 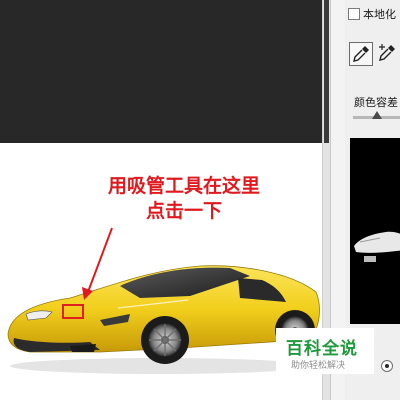 I want to click on selection-preview, so click(x=375, y=231).